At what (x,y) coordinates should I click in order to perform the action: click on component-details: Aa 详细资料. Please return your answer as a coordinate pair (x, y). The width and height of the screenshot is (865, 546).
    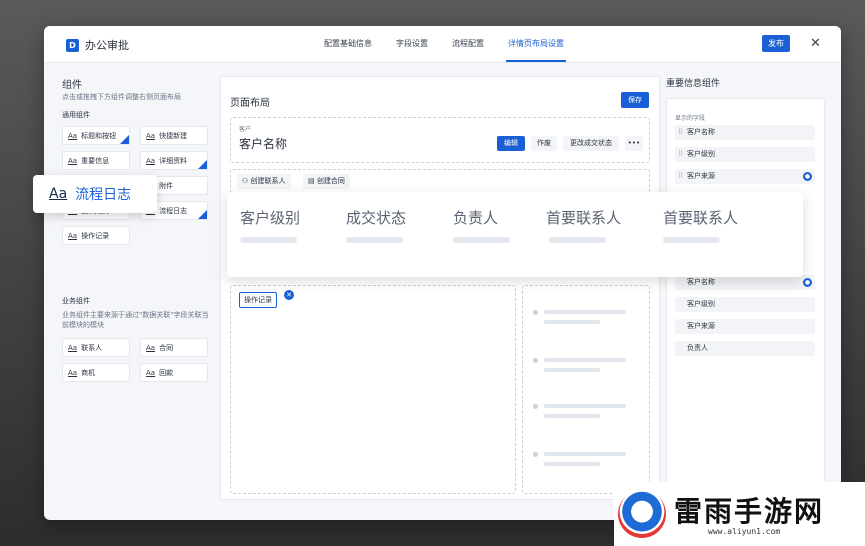
    Looking at the image, I should click on (174, 160).